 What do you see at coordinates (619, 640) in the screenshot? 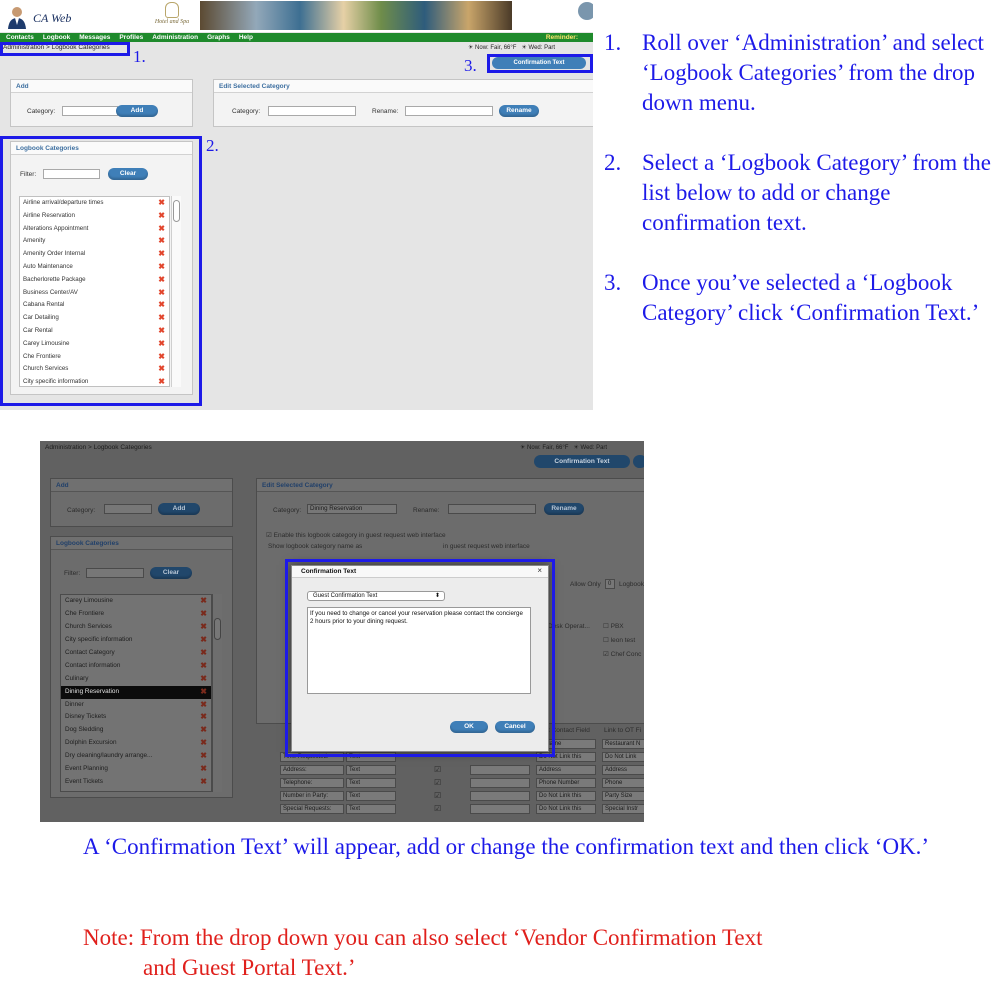
I see `leon-test-checkbox: ☐ leon test` at bounding box center [619, 640].